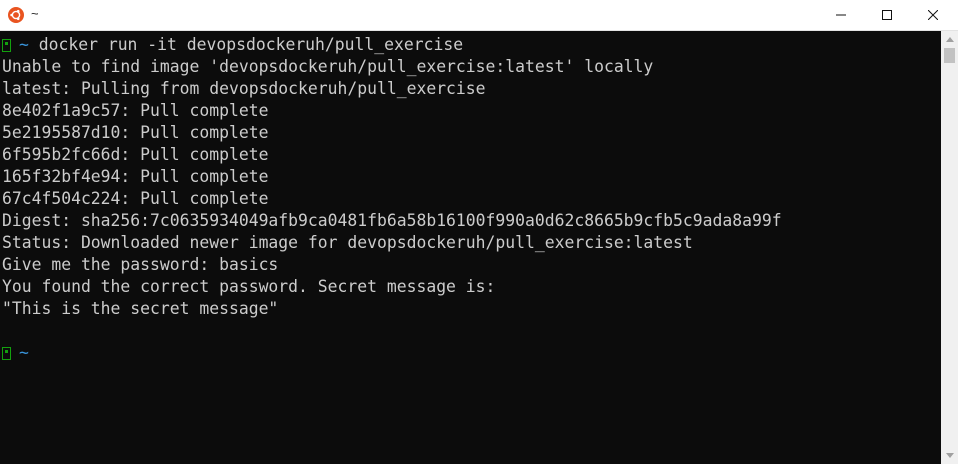 The width and height of the screenshot is (958, 464). Describe the element at coordinates (479, 15) in the screenshot. I see `title-bar: ~` at that location.